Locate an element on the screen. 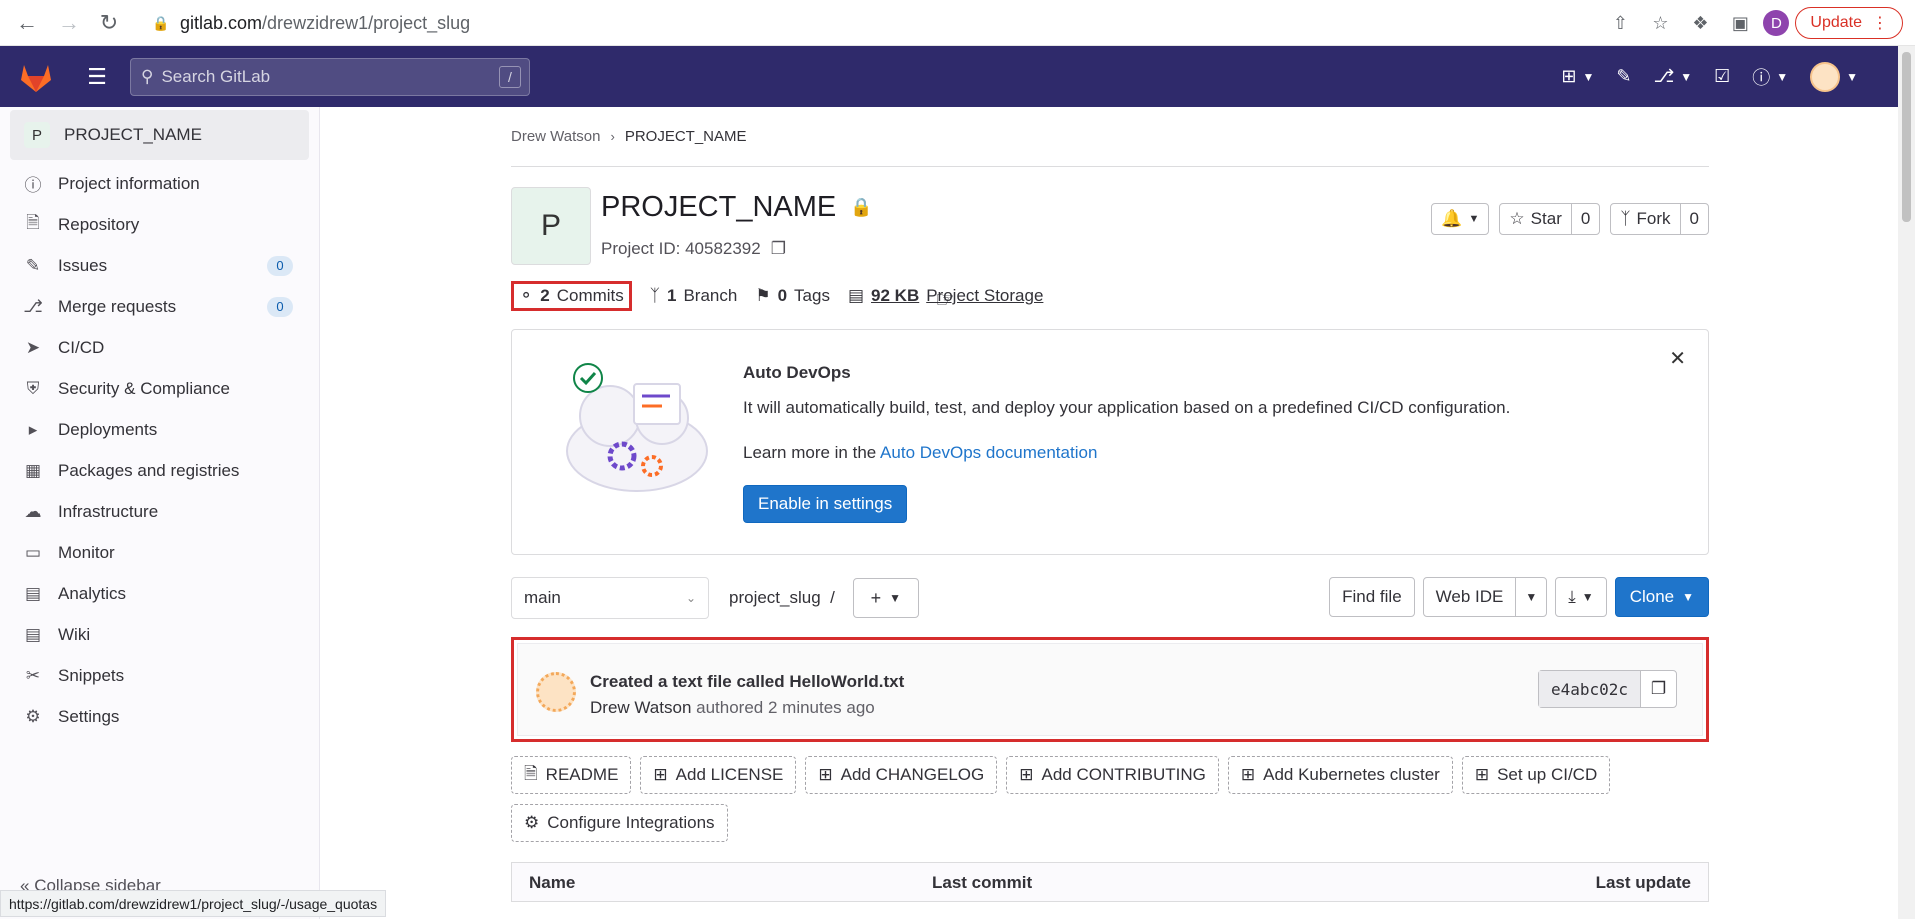 This screenshot has width=1915, height=919. page-scrollbar is located at coordinates (1906, 482).